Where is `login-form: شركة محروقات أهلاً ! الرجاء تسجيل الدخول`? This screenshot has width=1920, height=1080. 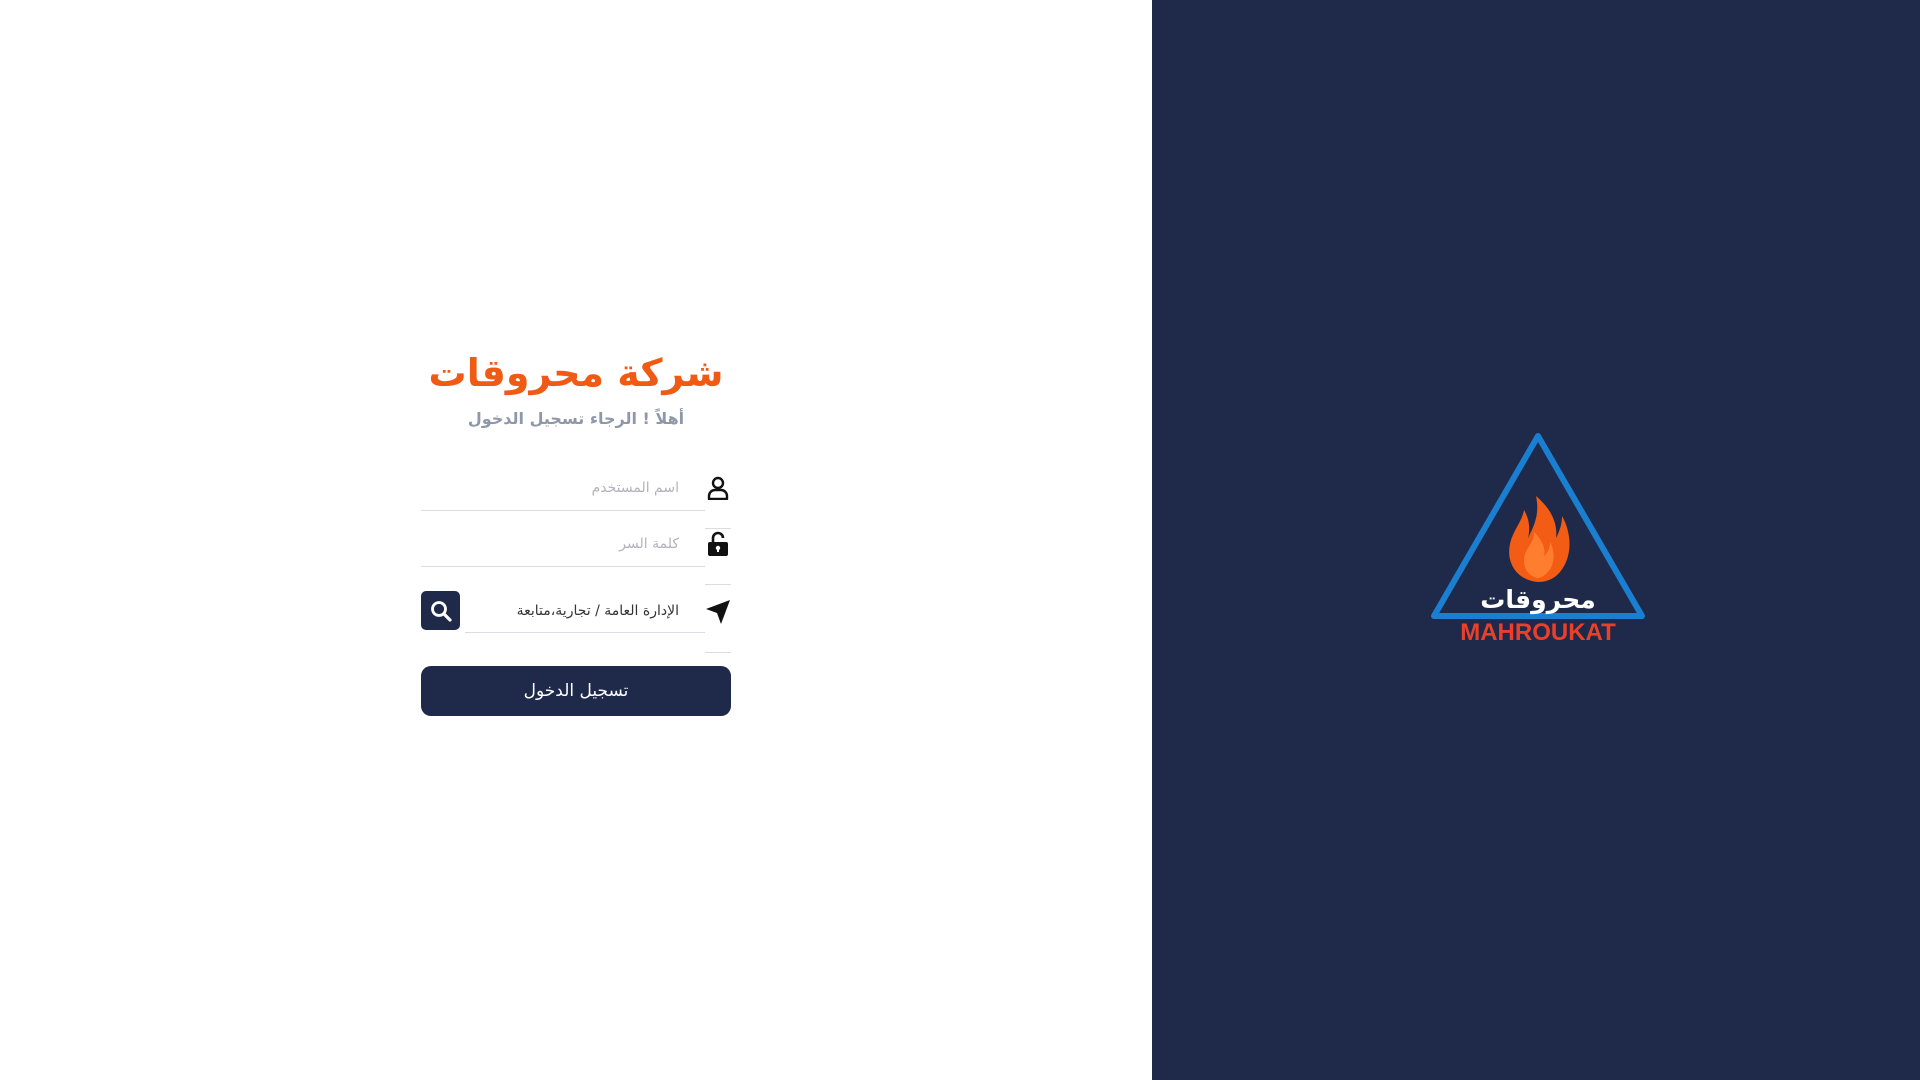
login-form: شركة محروقات أهلاً ! الرجاء تسجيل الدخول is located at coordinates (576, 530).